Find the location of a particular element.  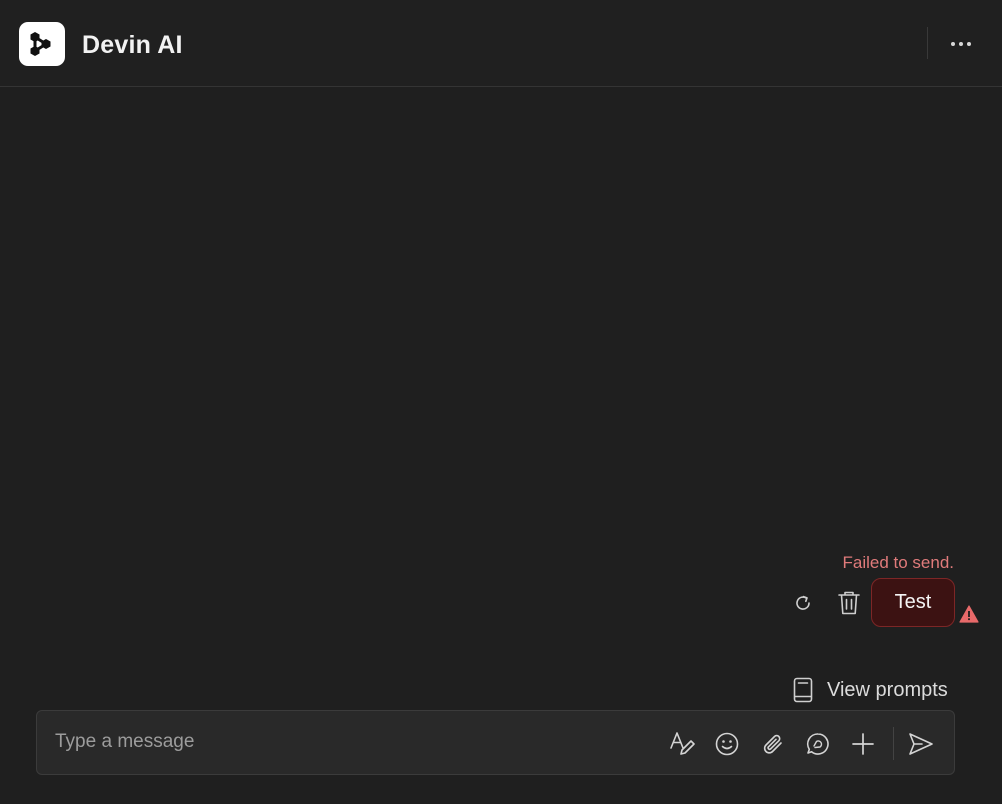

refresh-icon is located at coordinates (803, 602).